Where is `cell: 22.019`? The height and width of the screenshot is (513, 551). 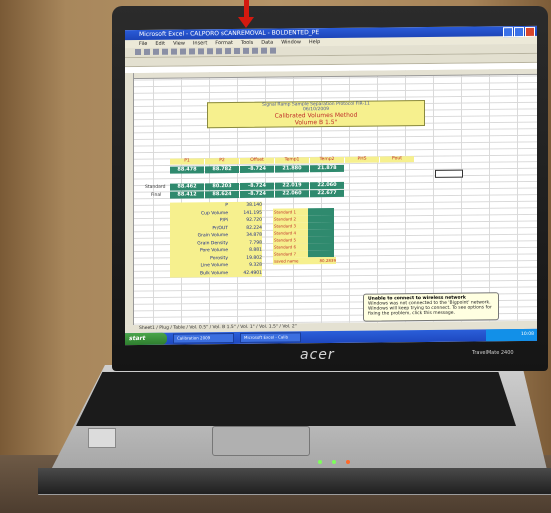 cell: 22.019 is located at coordinates (292, 186).